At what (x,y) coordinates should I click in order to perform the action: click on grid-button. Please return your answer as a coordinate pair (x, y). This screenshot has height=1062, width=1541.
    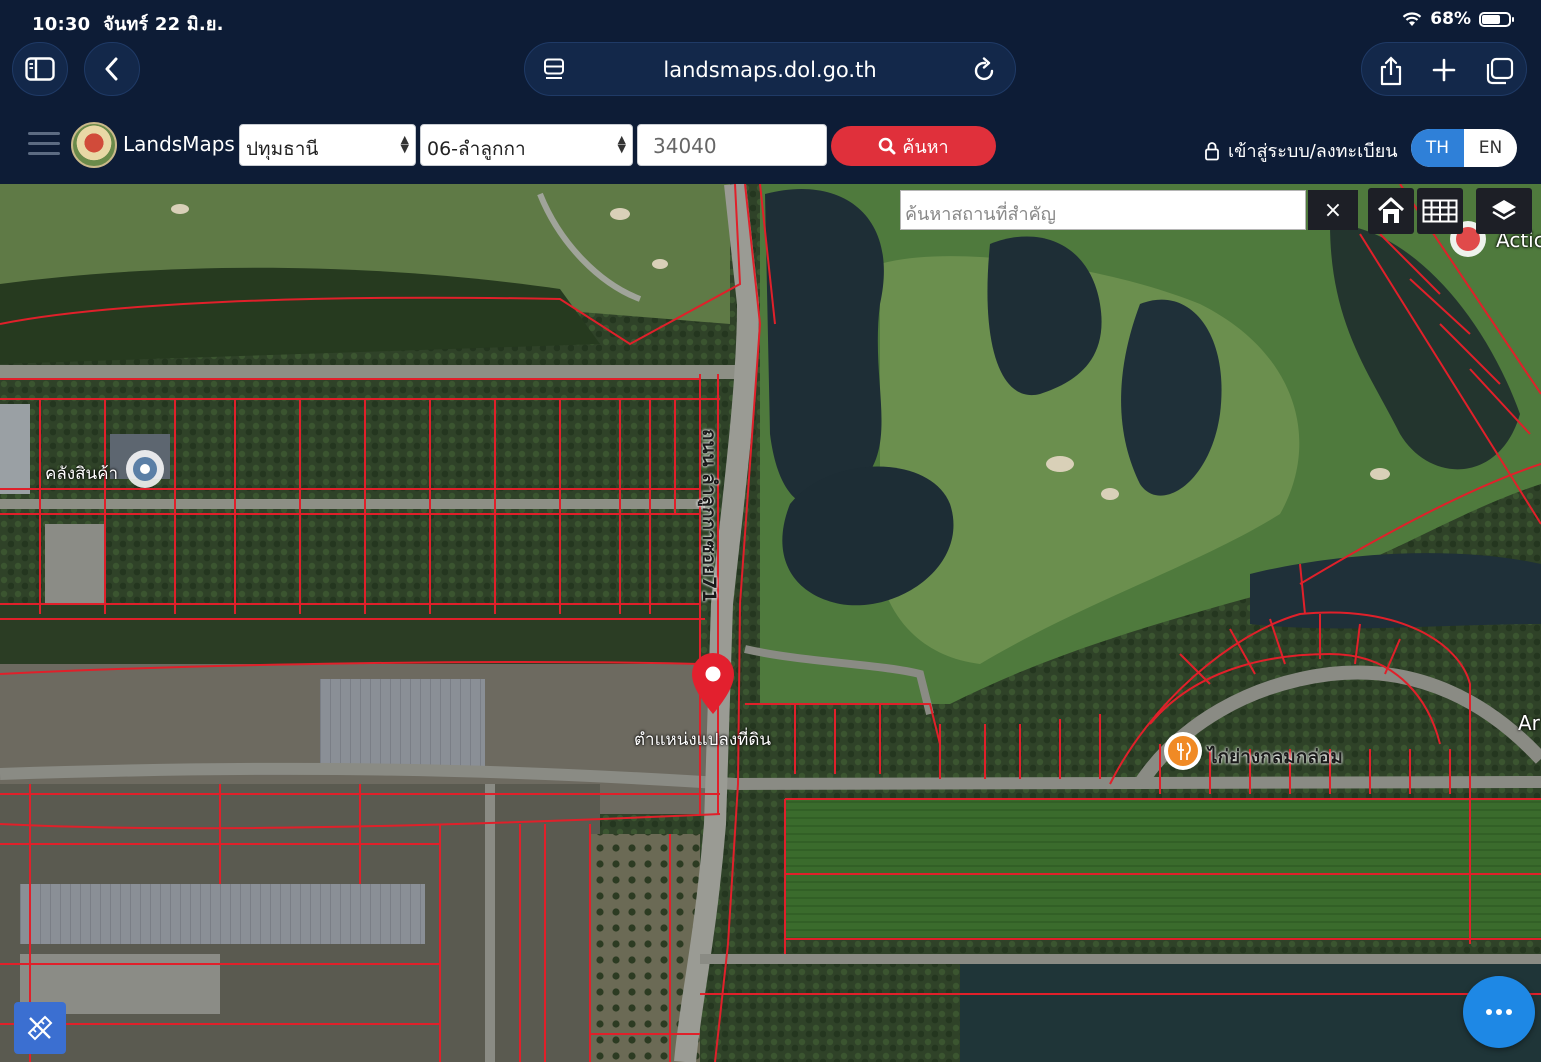
    Looking at the image, I should click on (1440, 211).